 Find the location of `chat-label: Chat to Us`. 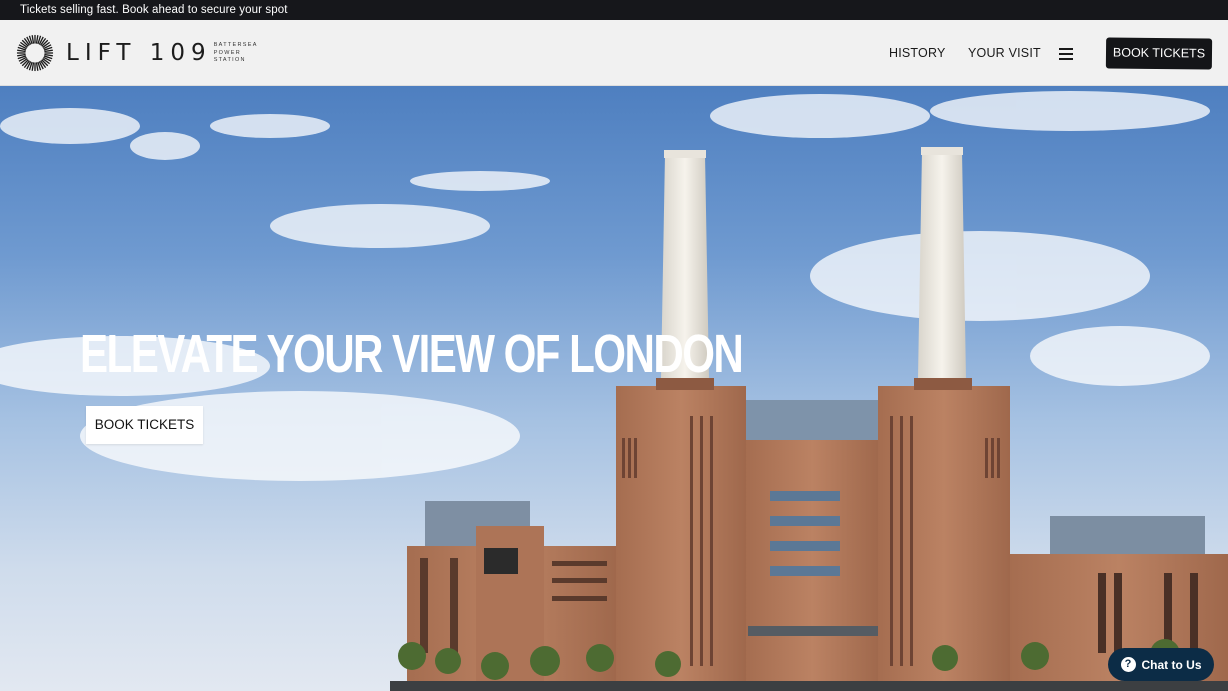

chat-label: Chat to Us is located at coordinates (1171, 664).